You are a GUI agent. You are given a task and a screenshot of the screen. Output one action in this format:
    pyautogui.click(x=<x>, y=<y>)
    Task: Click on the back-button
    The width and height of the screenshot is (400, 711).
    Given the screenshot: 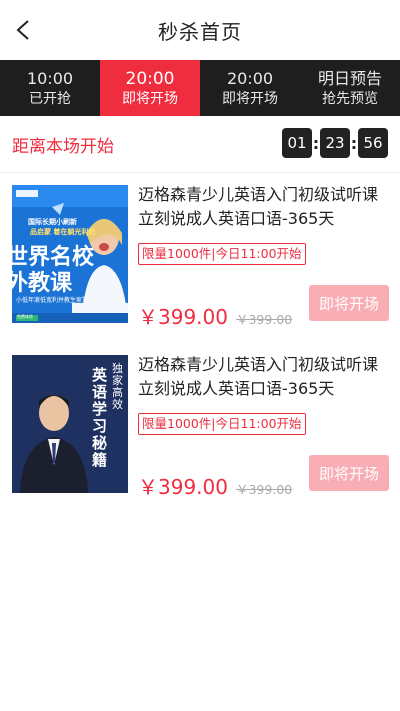 What is the action you would take?
    pyautogui.click(x=24, y=30)
    